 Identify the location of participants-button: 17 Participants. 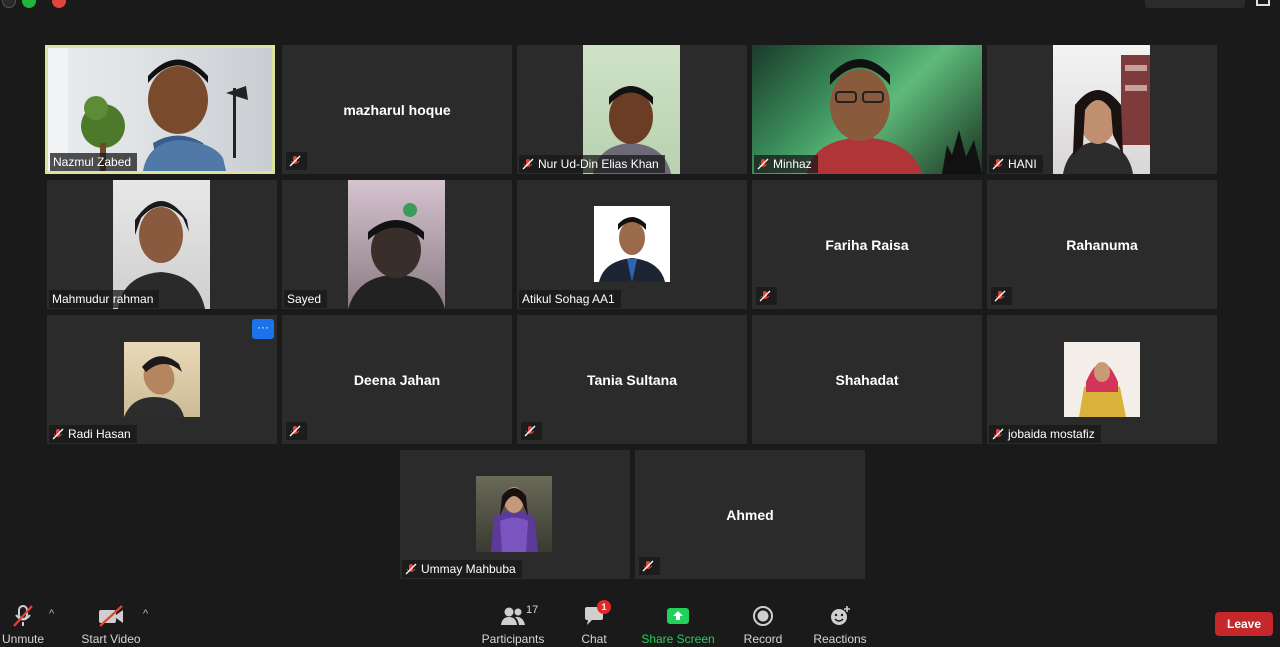
(513, 622).